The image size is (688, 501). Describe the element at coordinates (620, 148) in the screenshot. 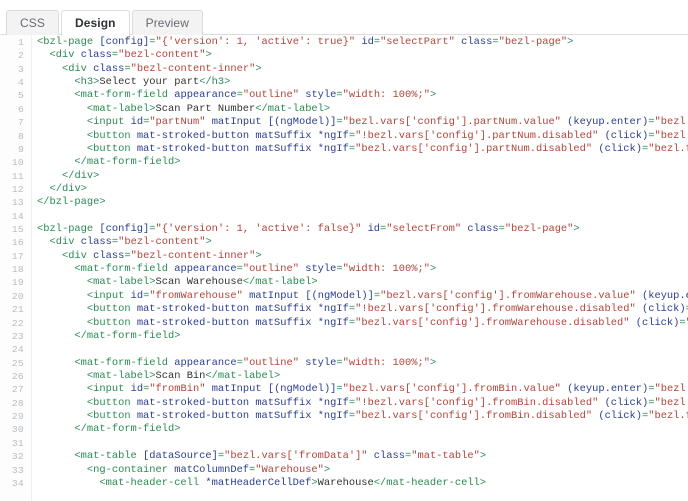

I see `code-token-attr: (click)` at that location.